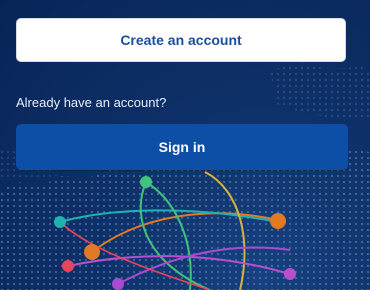  I want to click on already-have-account-text: Already have an account?, so click(91, 102).